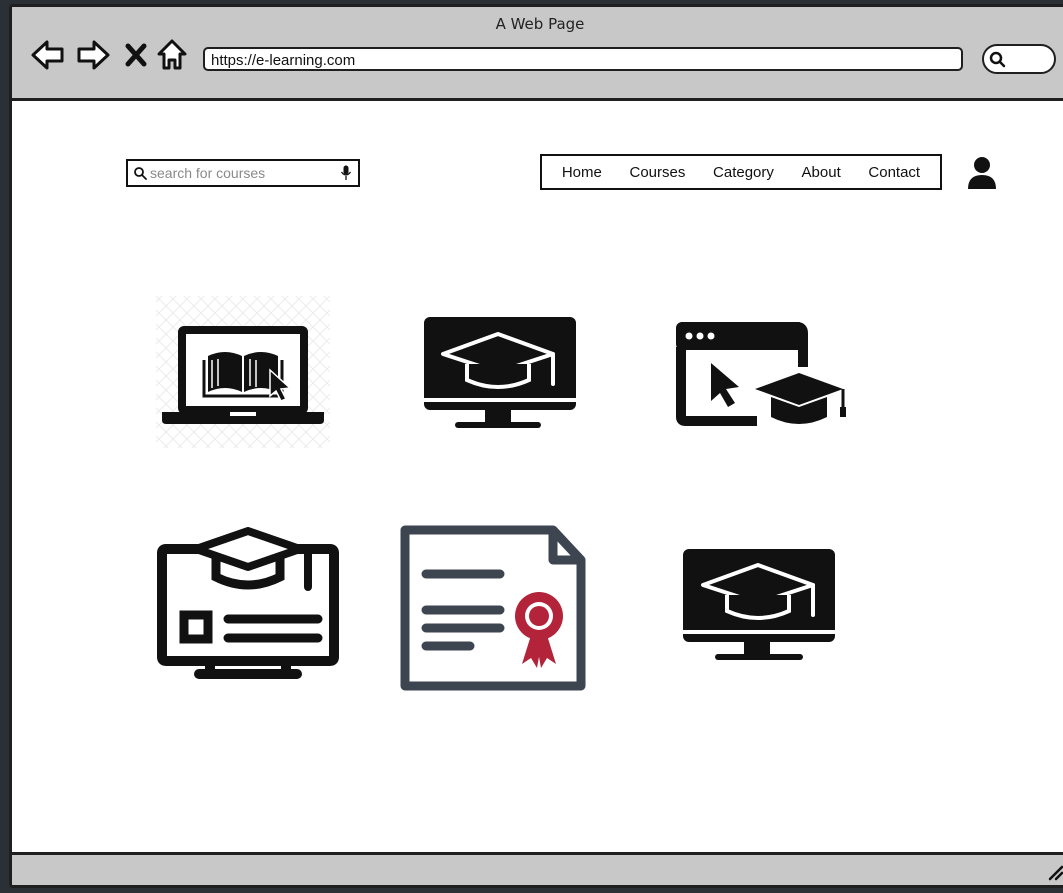 This screenshot has height=893, width=1063. I want to click on home-icon, so click(172, 55).